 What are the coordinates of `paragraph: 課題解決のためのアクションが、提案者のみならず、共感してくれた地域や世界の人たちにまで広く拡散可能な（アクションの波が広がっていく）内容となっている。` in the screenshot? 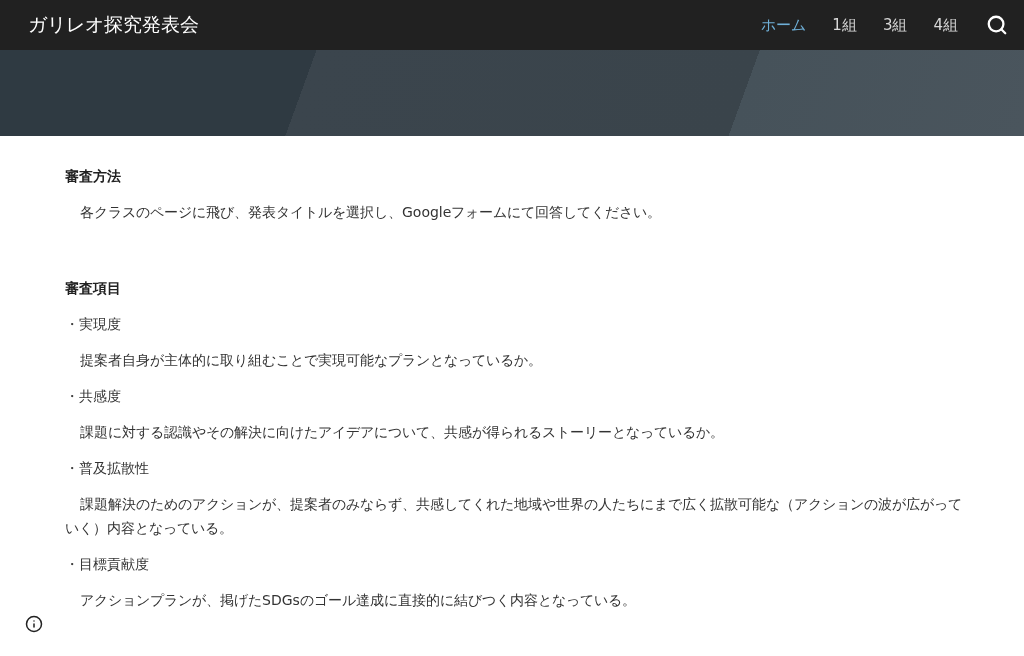 It's located at (514, 516).